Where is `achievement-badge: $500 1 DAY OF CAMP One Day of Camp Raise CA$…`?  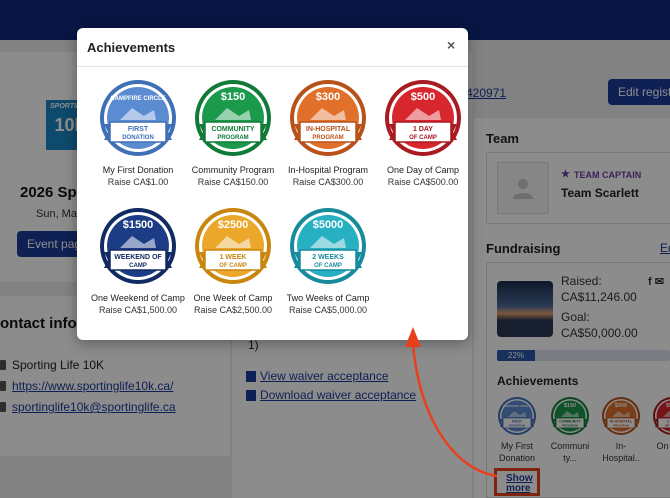 achievement-badge: $500 1 DAY OF CAMP One Day of Camp Raise CA$… is located at coordinates (423, 133).